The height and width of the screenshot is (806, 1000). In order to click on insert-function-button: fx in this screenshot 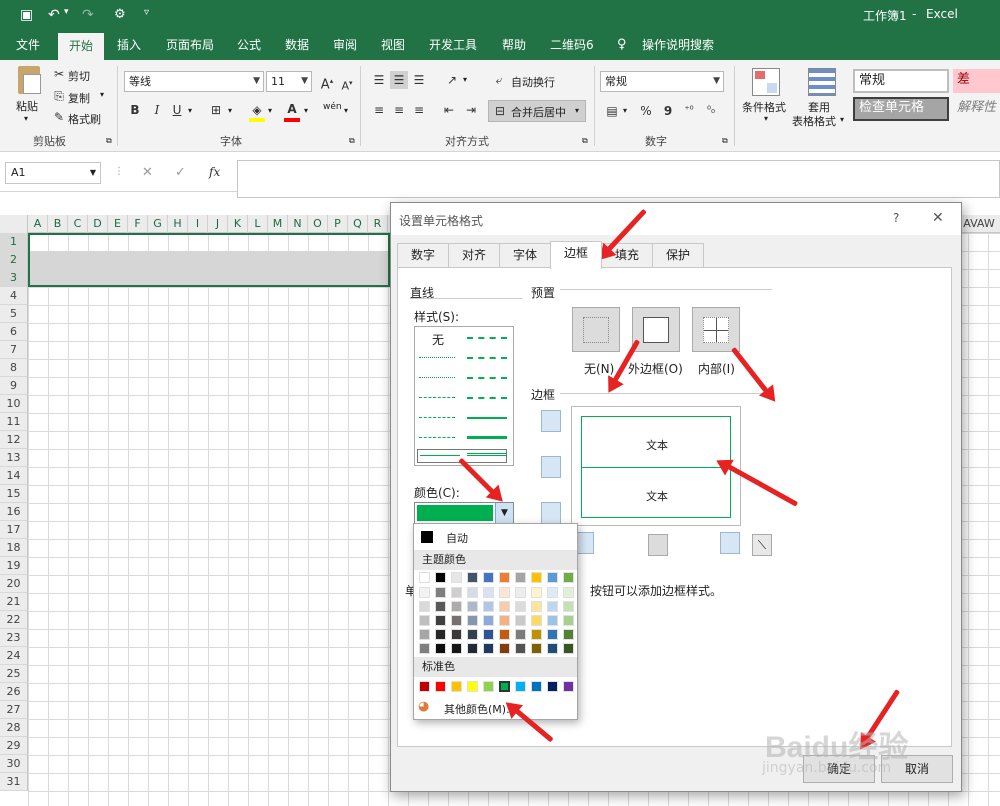, I will do `click(214, 172)`.